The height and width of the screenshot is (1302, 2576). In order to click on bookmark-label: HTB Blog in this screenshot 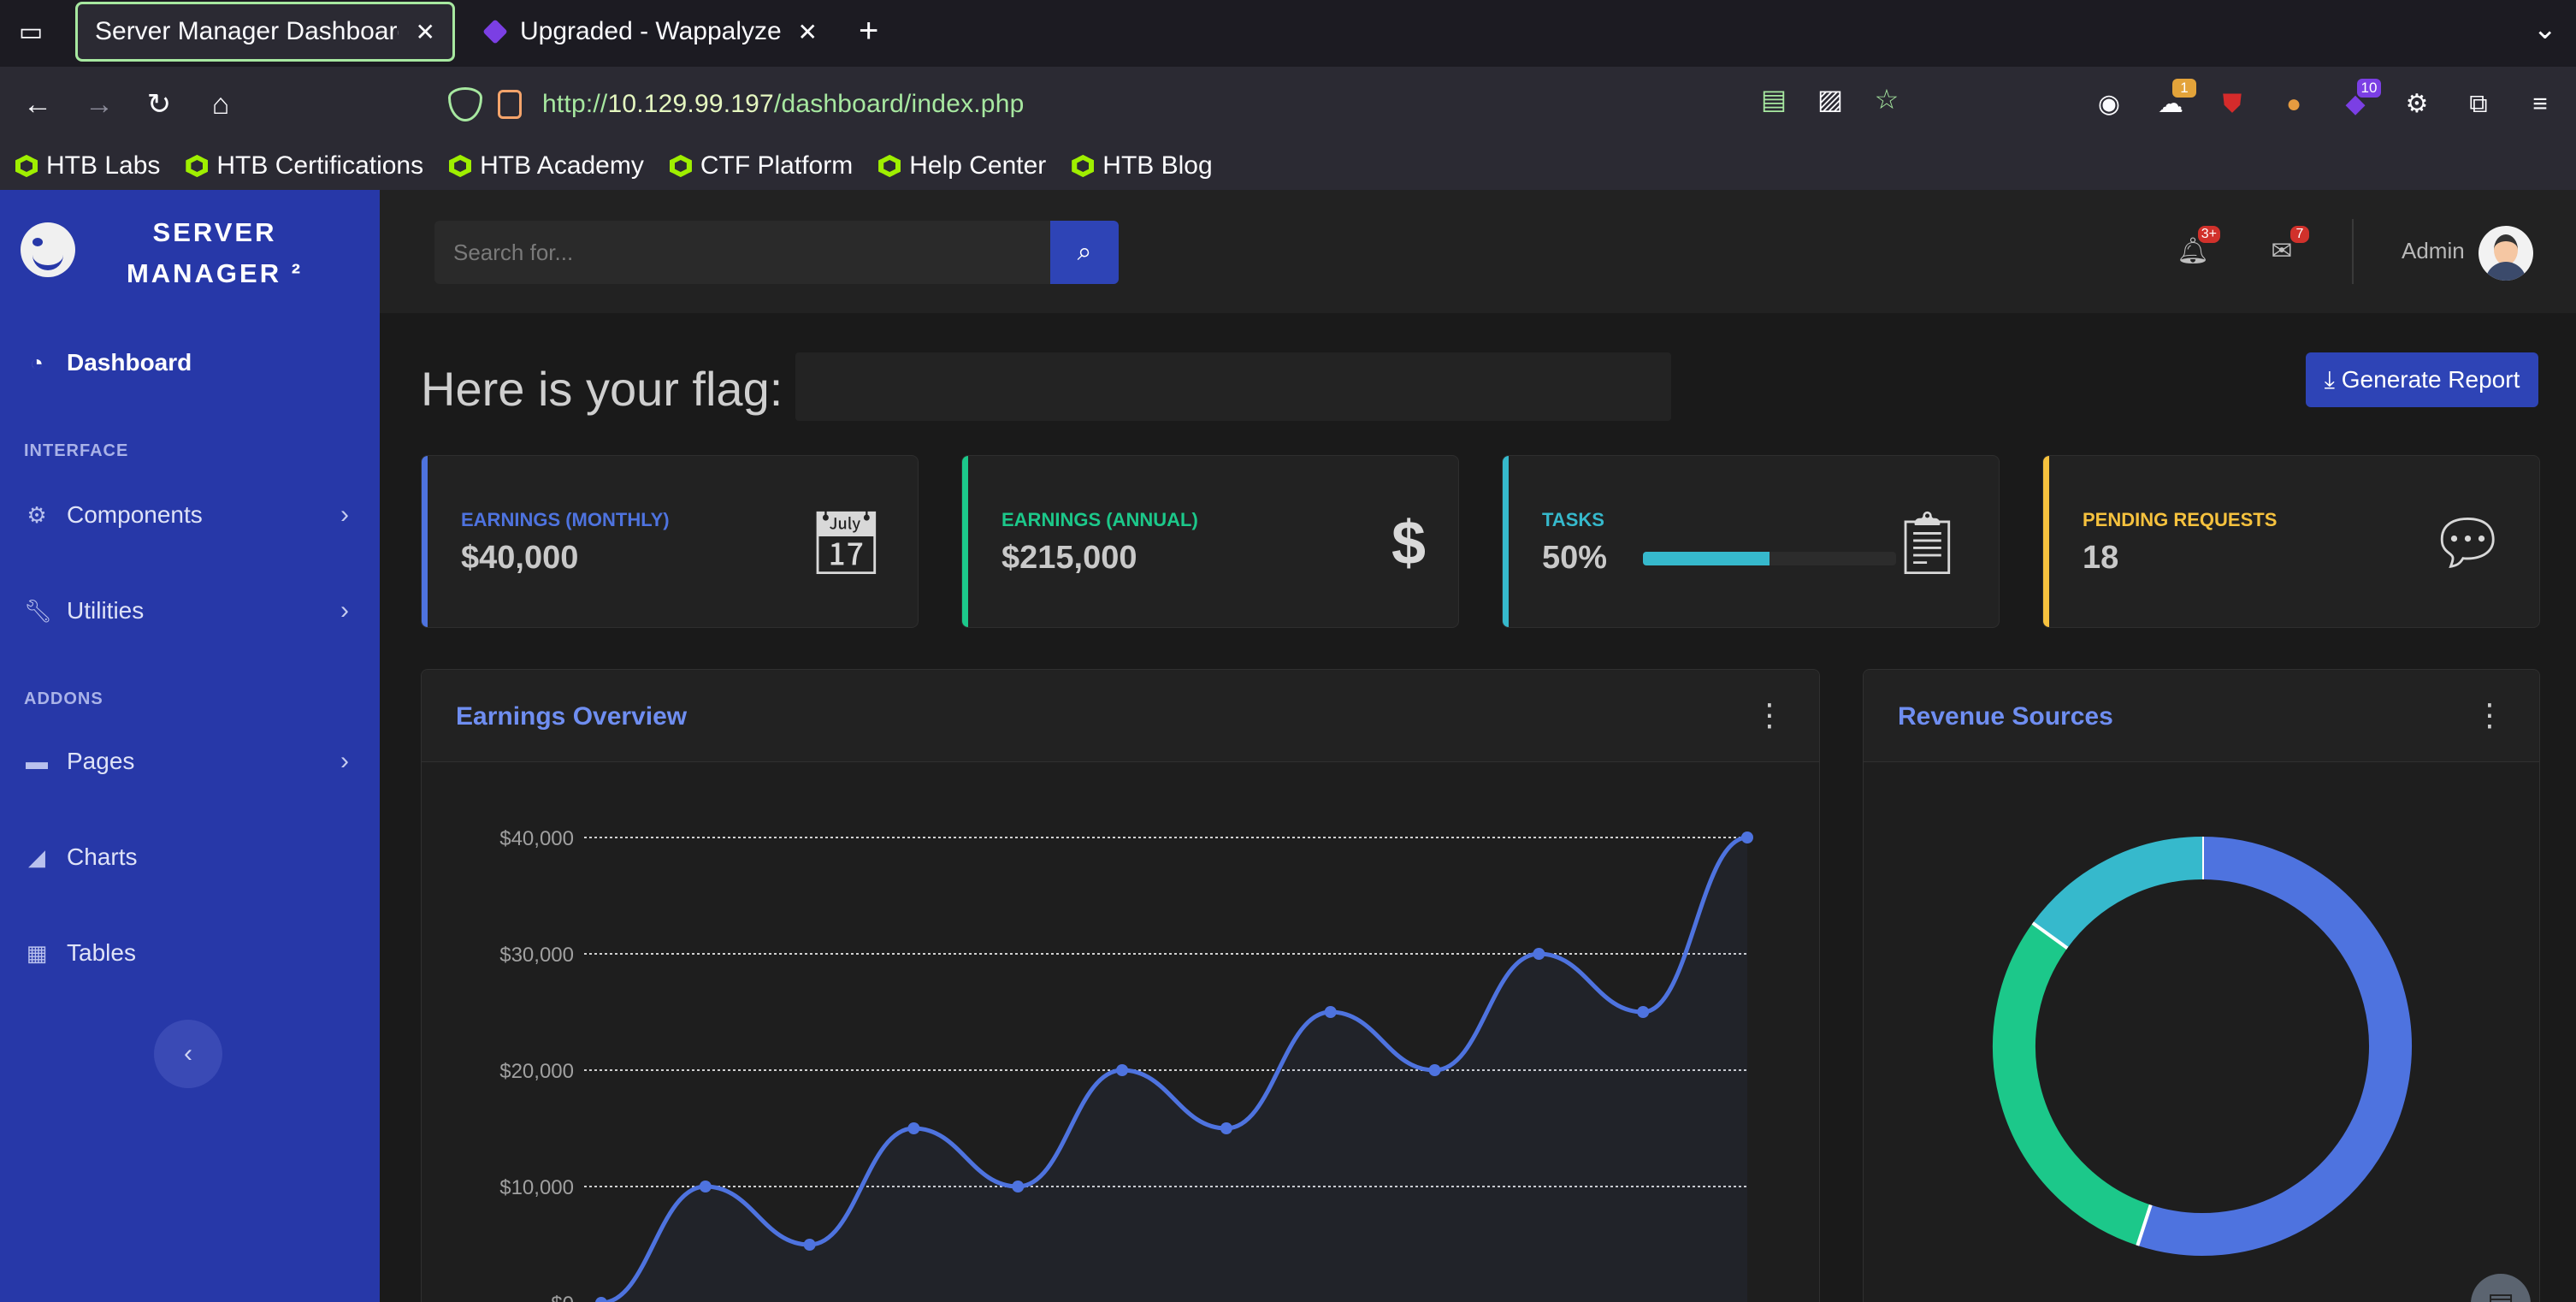, I will do `click(1157, 165)`.